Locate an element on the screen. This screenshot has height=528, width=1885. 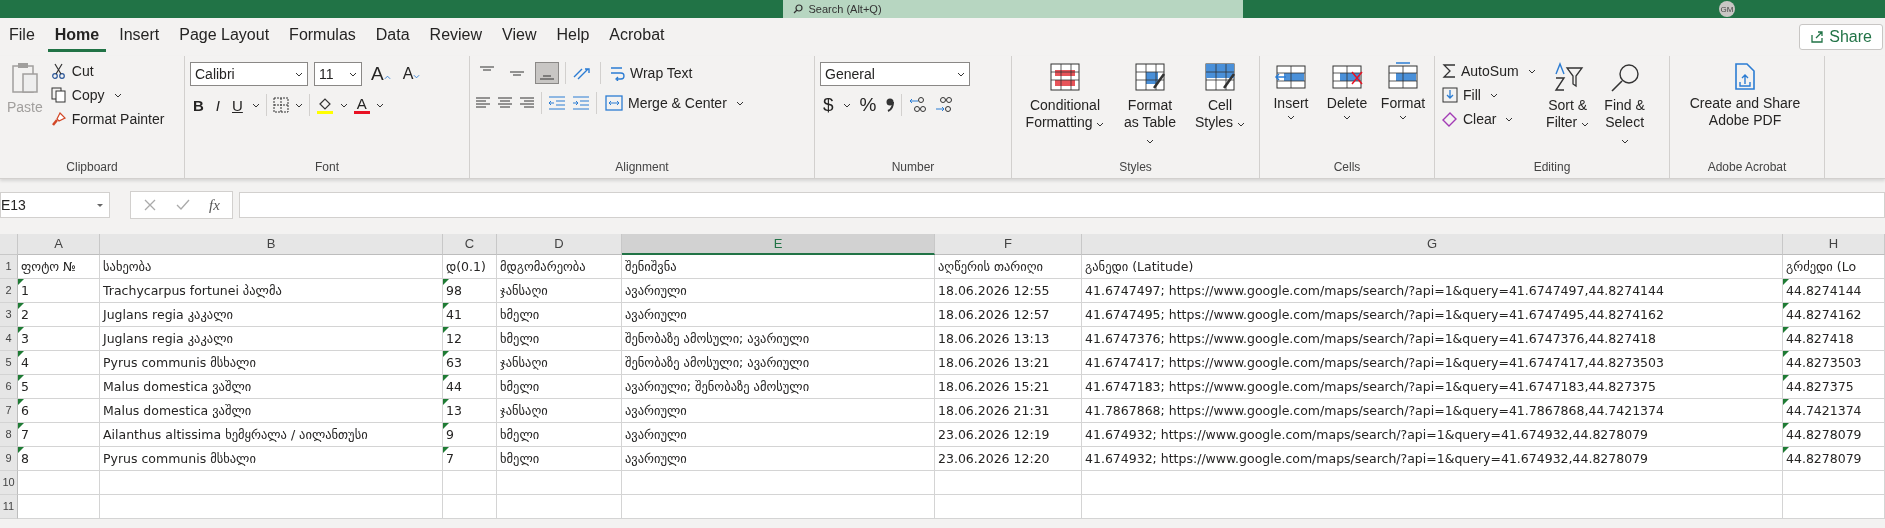
ribbon-tab: Insert is located at coordinates (139, 37).